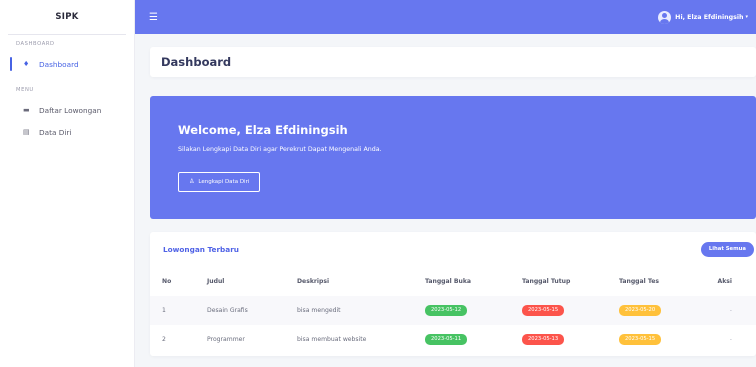 This screenshot has width=756, height=367. I want to click on card-title: Lowongan Terbaru, so click(201, 249).